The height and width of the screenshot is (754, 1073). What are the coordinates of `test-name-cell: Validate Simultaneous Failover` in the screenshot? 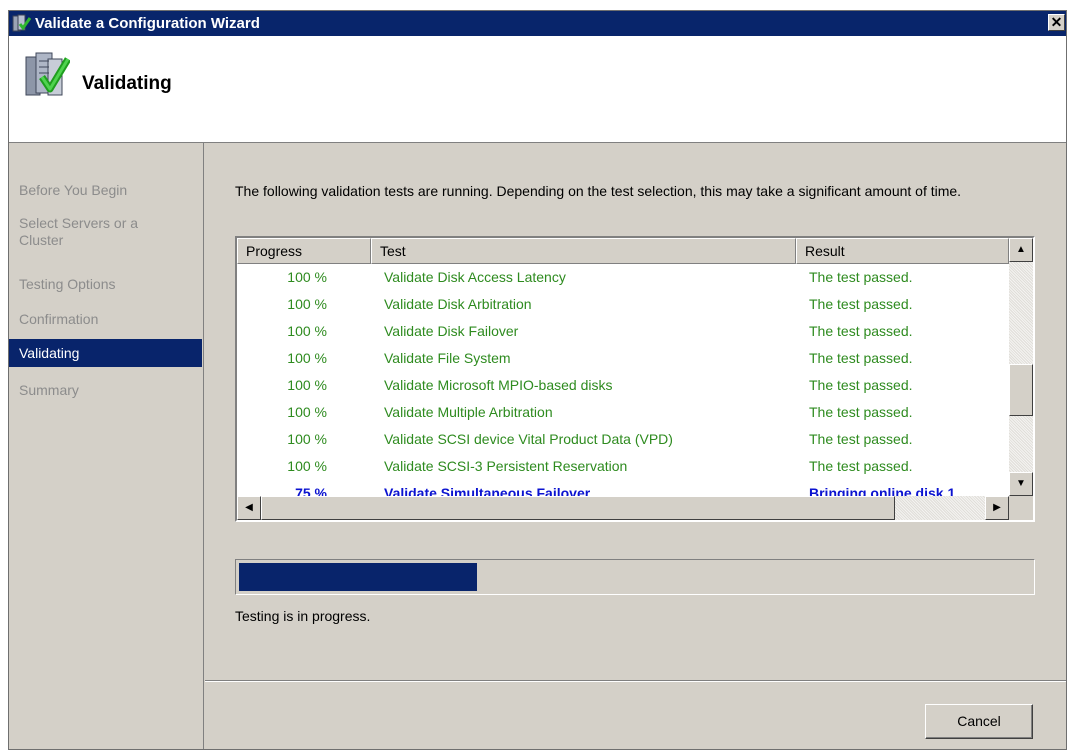 It's located at (487, 490).